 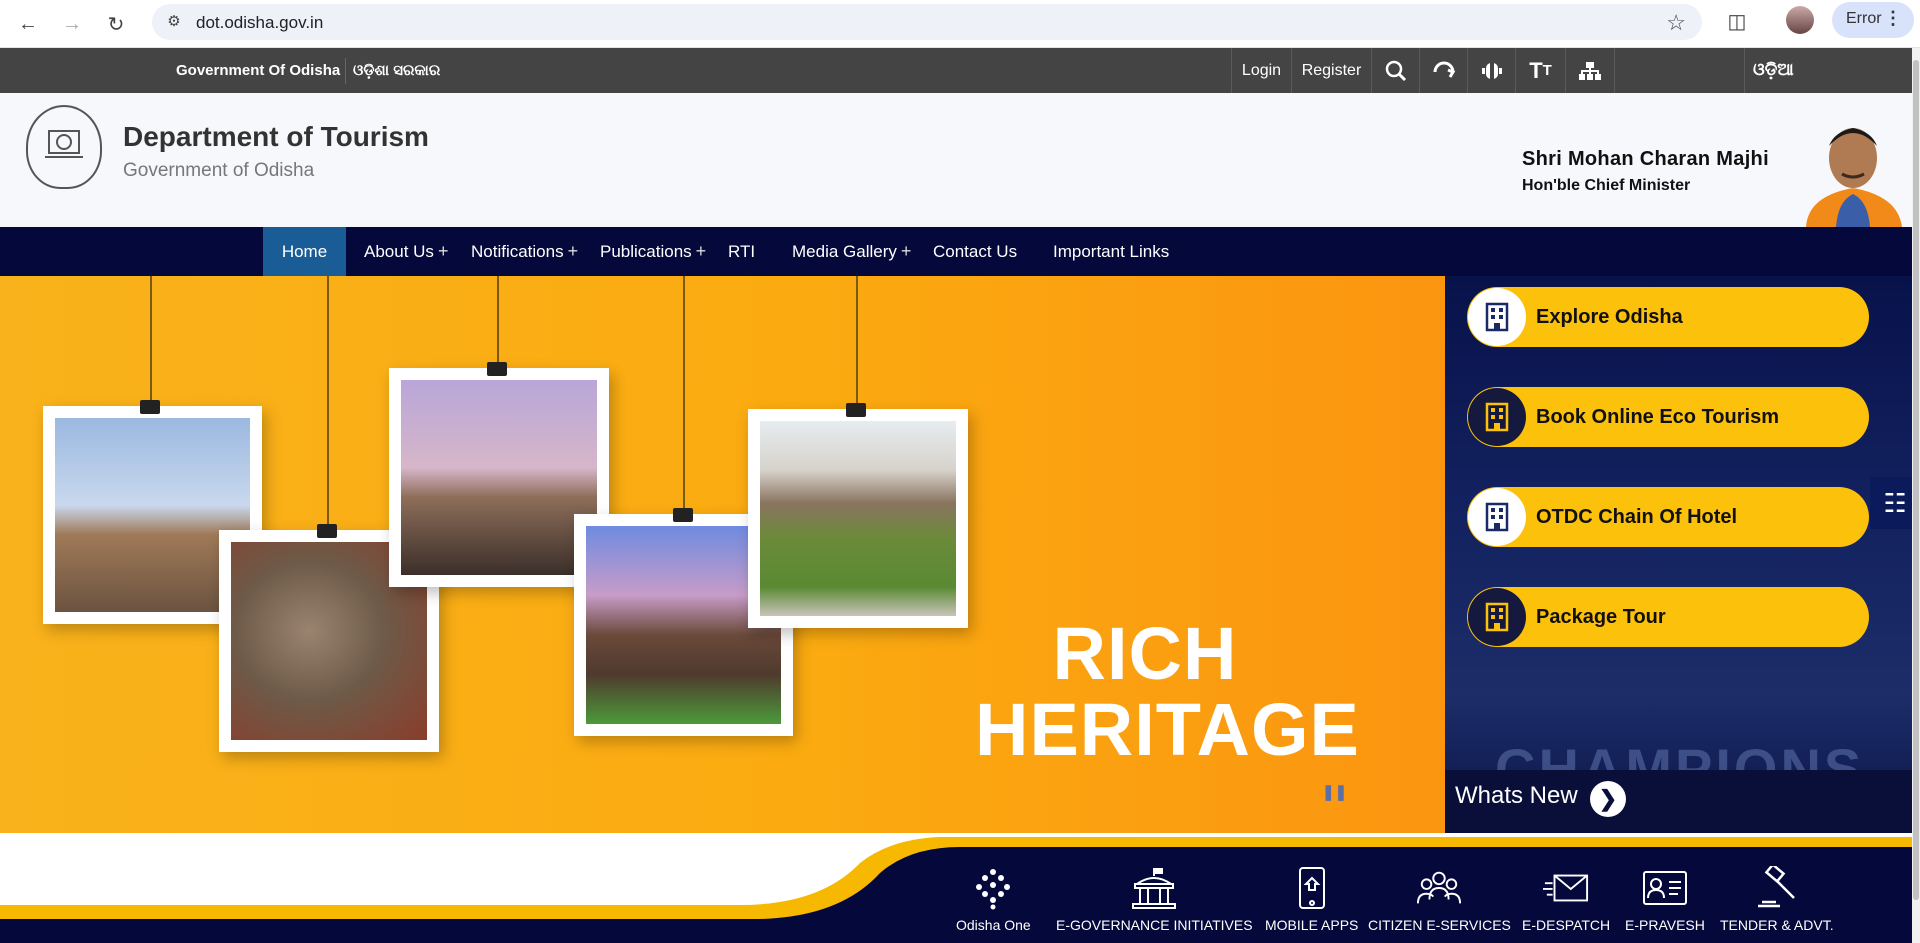 What do you see at coordinates (1608, 799) in the screenshot?
I see `chevron-right-icon: ❯` at bounding box center [1608, 799].